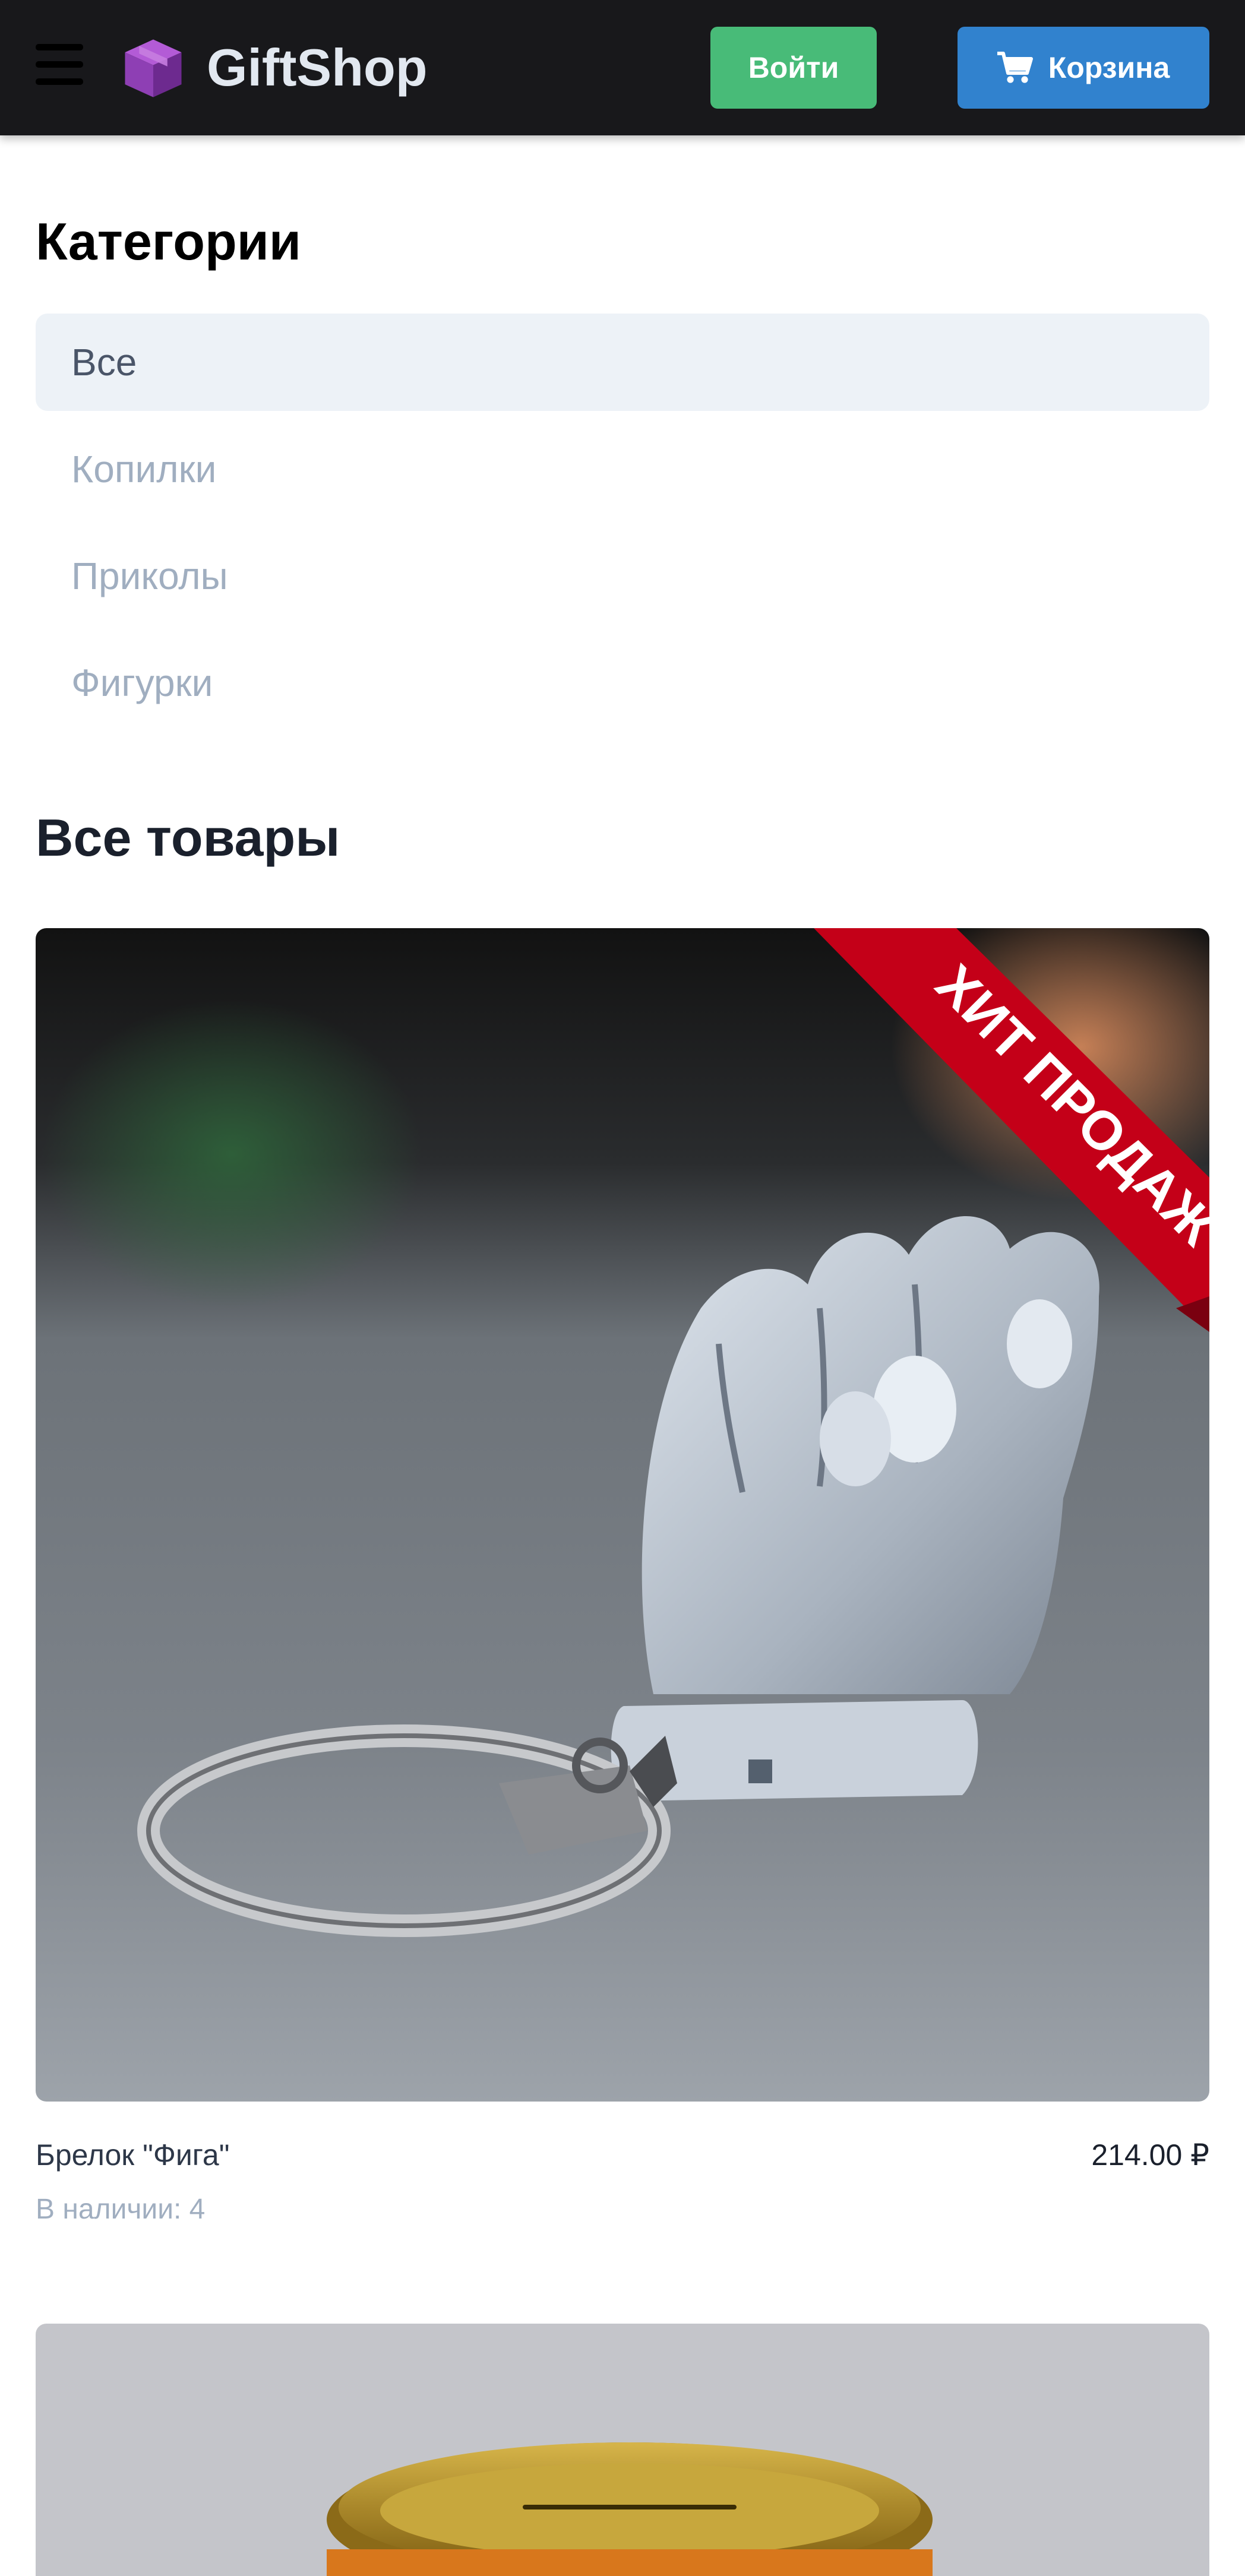 The height and width of the screenshot is (2576, 1245). What do you see at coordinates (622, 683) in the screenshot?
I see `category-item-figurines: Фигурки` at bounding box center [622, 683].